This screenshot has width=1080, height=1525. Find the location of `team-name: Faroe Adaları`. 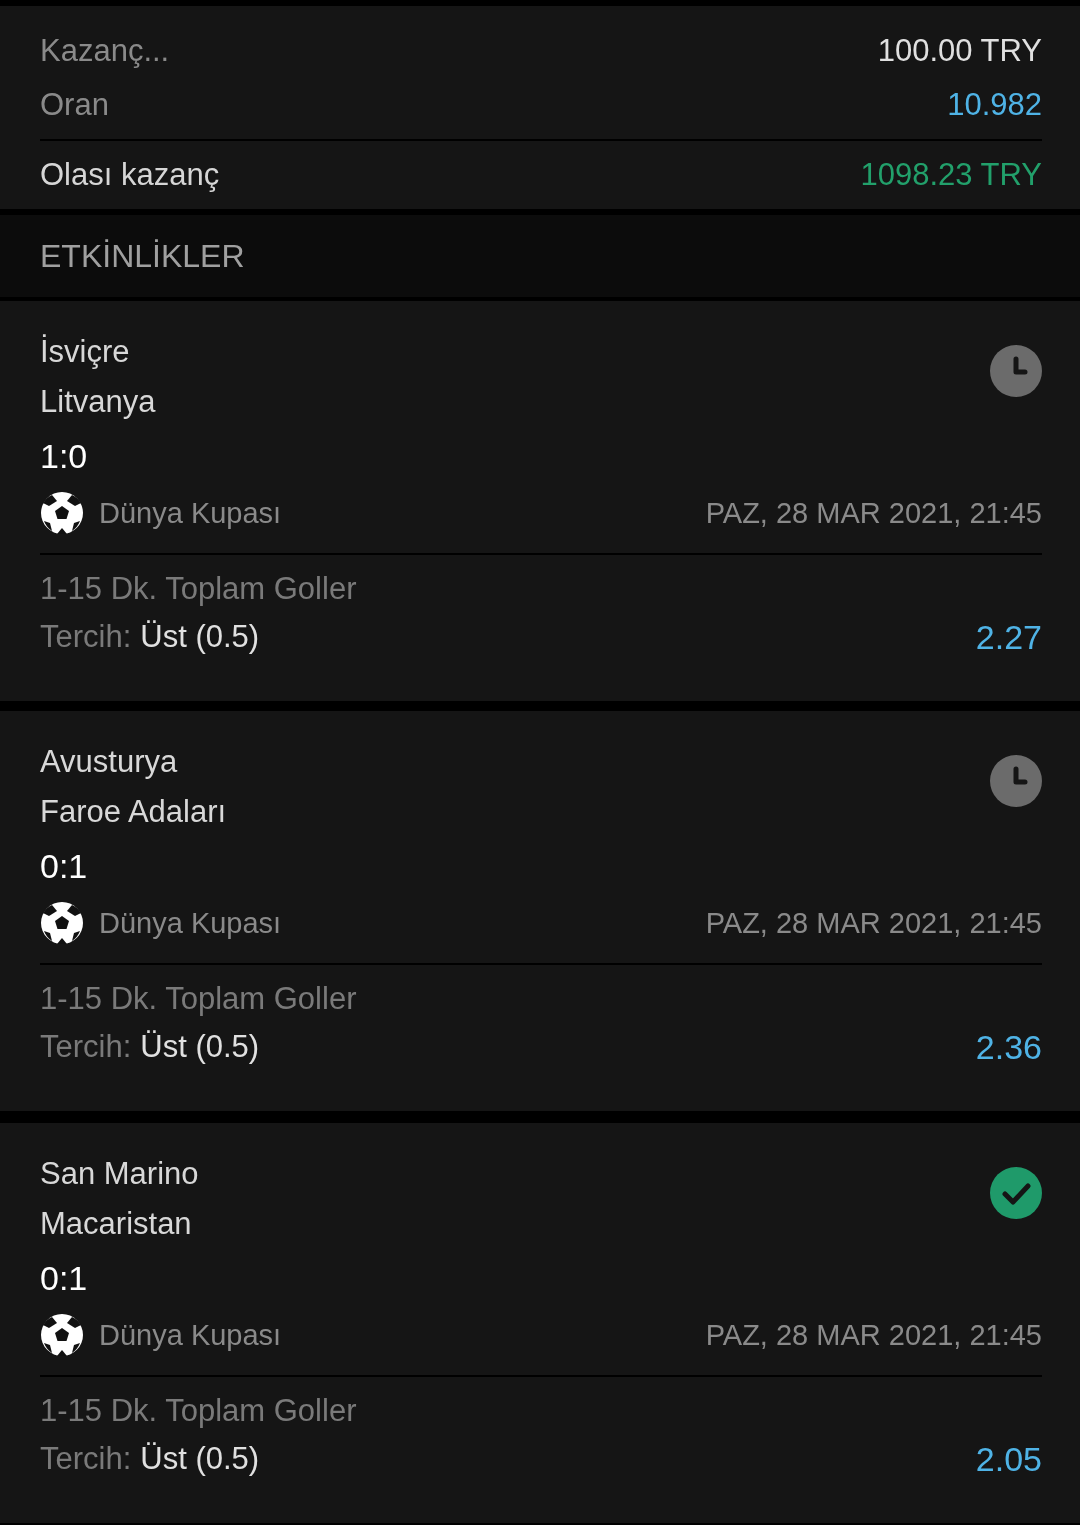

team-name: Faroe Adaları is located at coordinates (133, 812).